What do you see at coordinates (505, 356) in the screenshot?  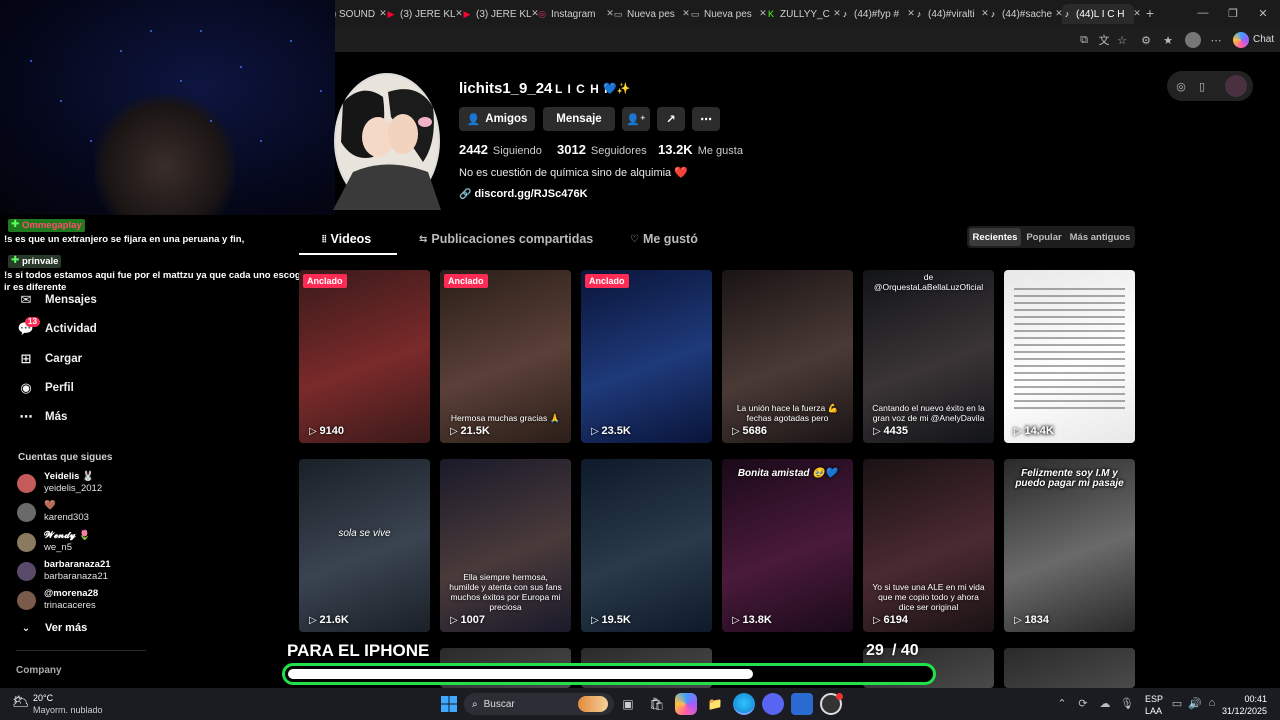 I see `video-tile: Anclado Hermosa muchas gracias 🙏 ▷ 21.5K` at bounding box center [505, 356].